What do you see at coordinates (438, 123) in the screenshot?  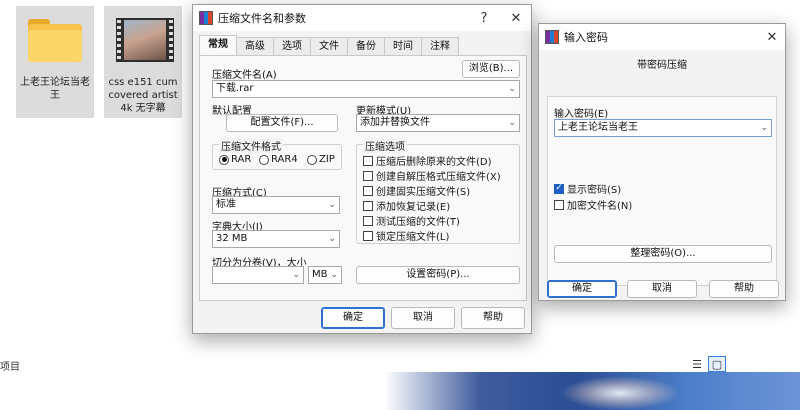 I see `update-mode-select: 添加并替换文件 ⌄` at bounding box center [438, 123].